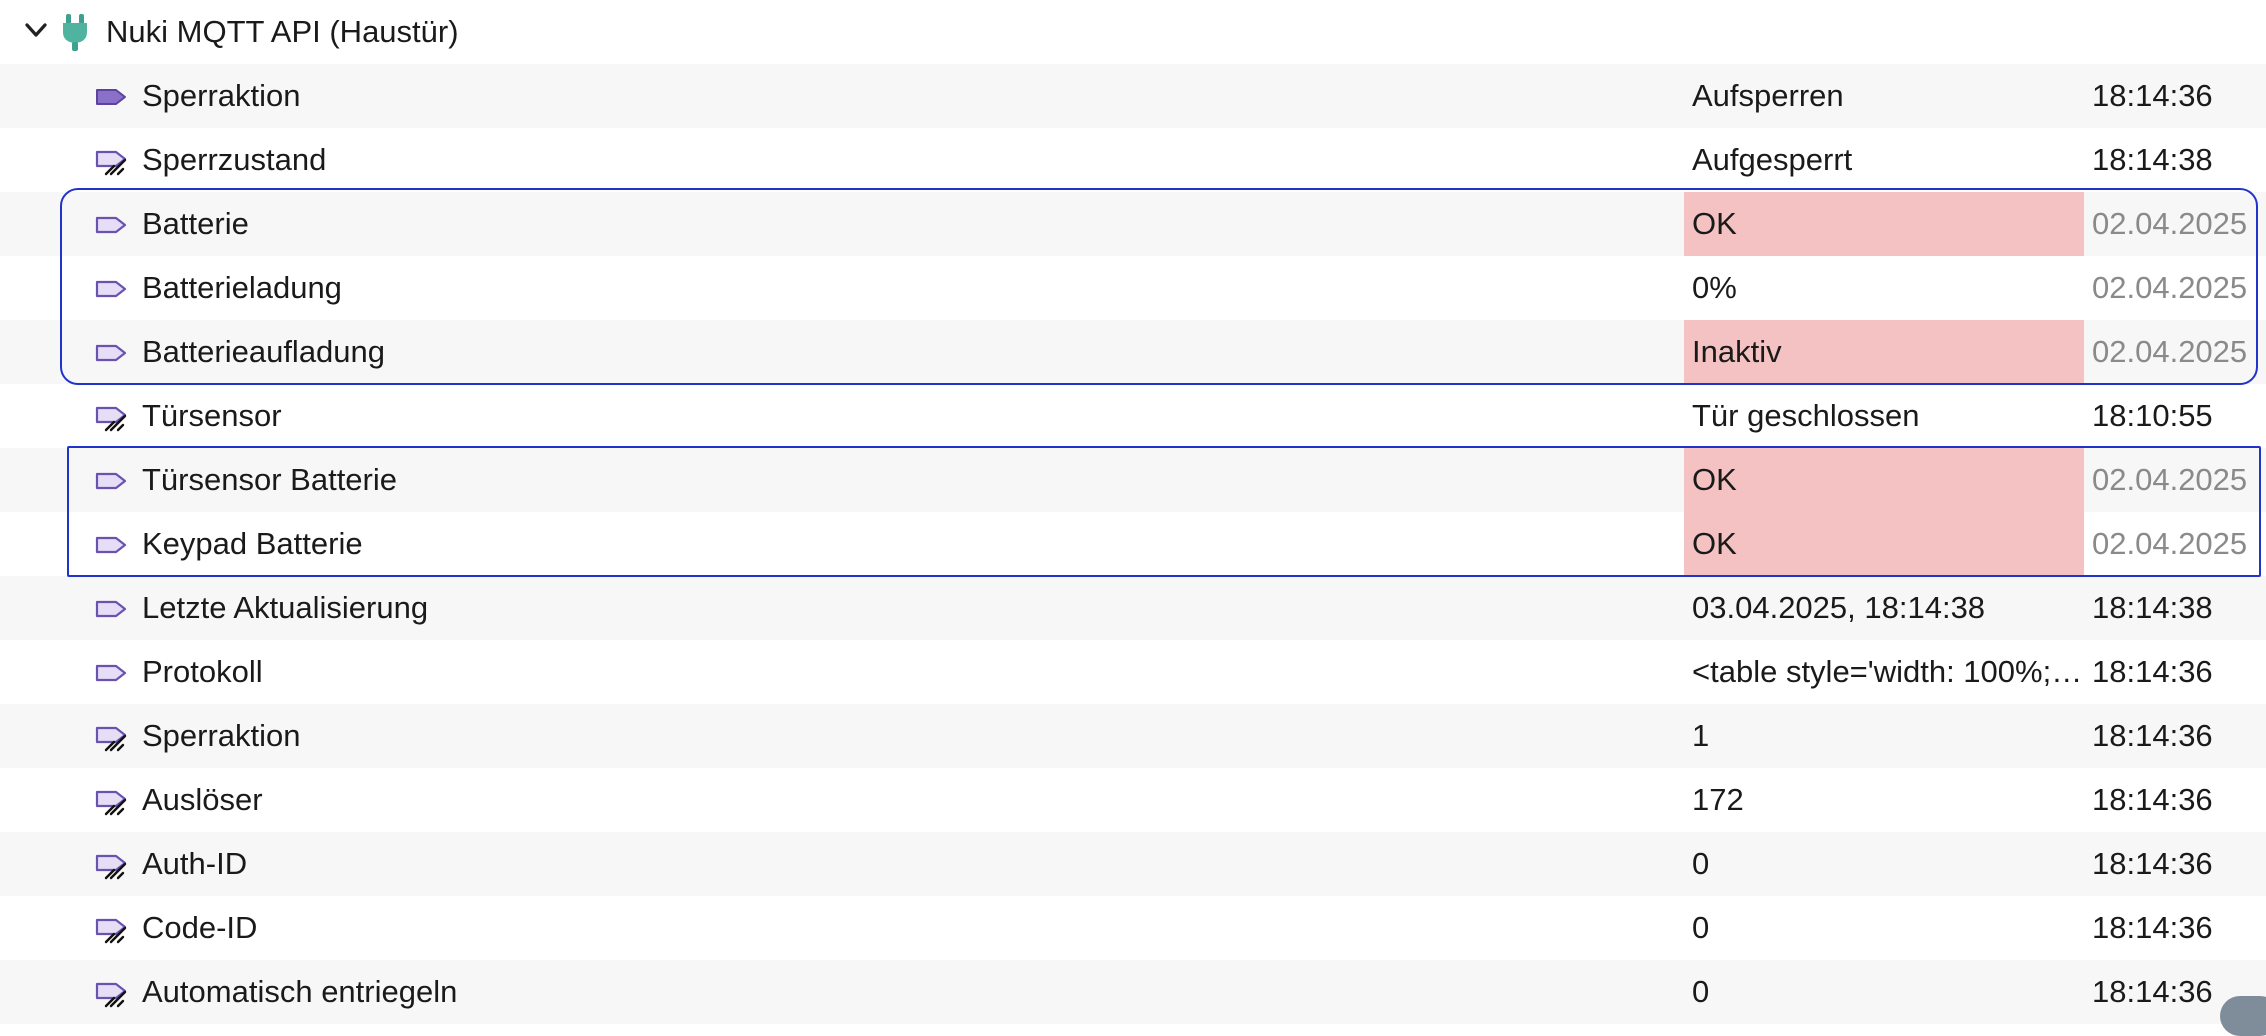 The image size is (2266, 1036). Describe the element at coordinates (285, 607) in the screenshot. I see `variable-name: Letzte Aktualisierung` at that location.